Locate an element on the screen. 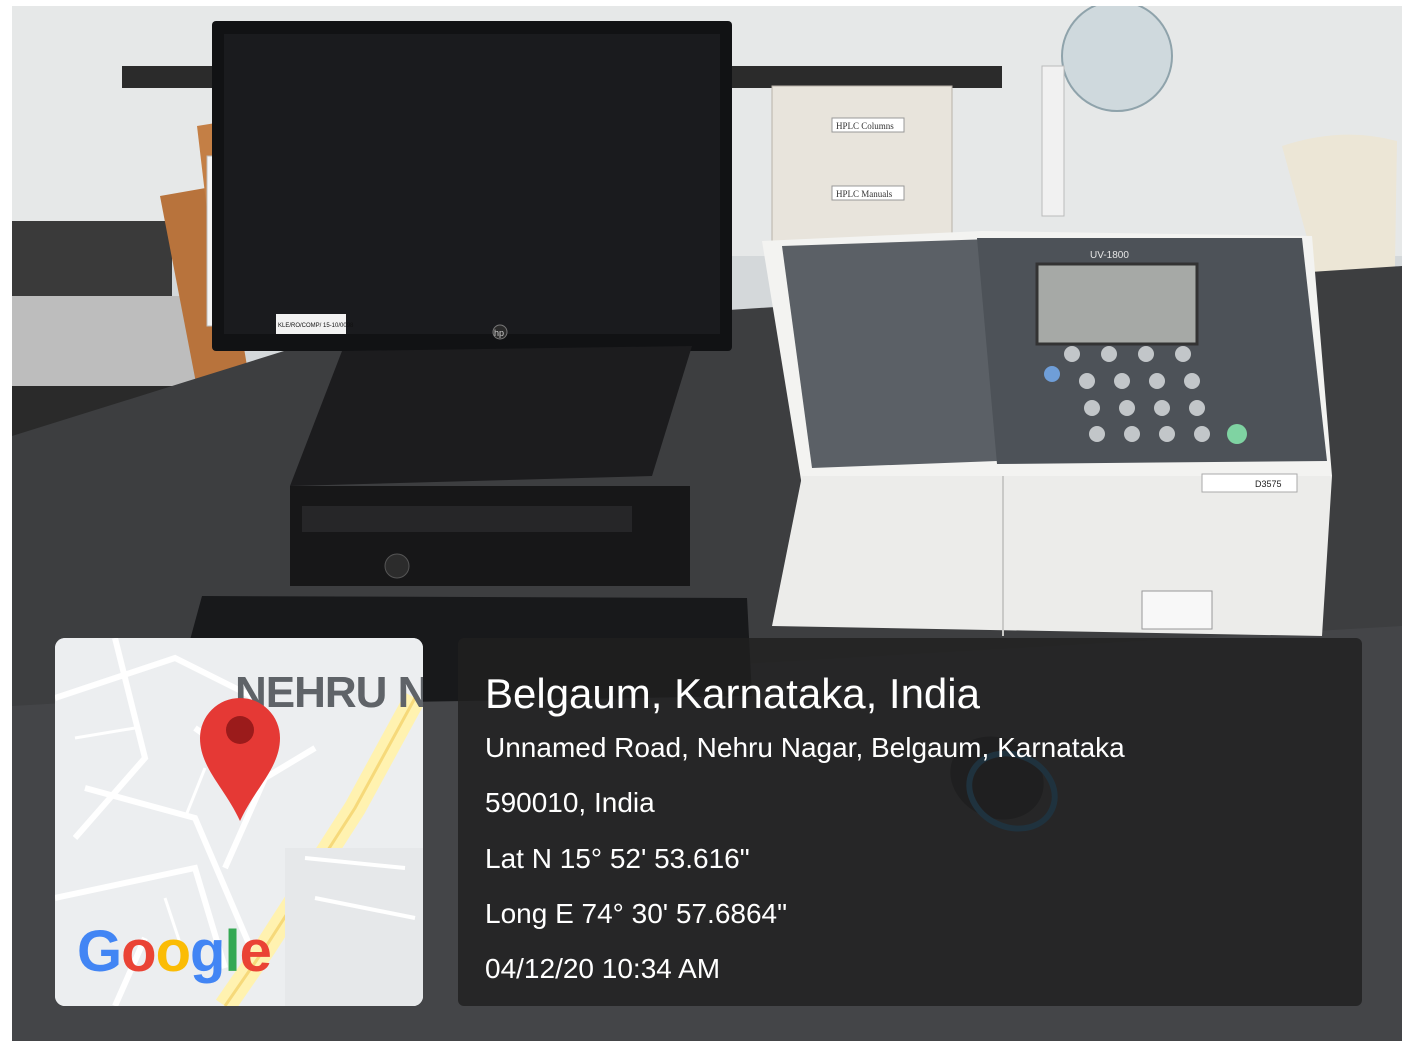 This screenshot has width=1414, height=1045. longitude-text: Long E 74° 30' 57.6864" is located at coordinates (636, 913).